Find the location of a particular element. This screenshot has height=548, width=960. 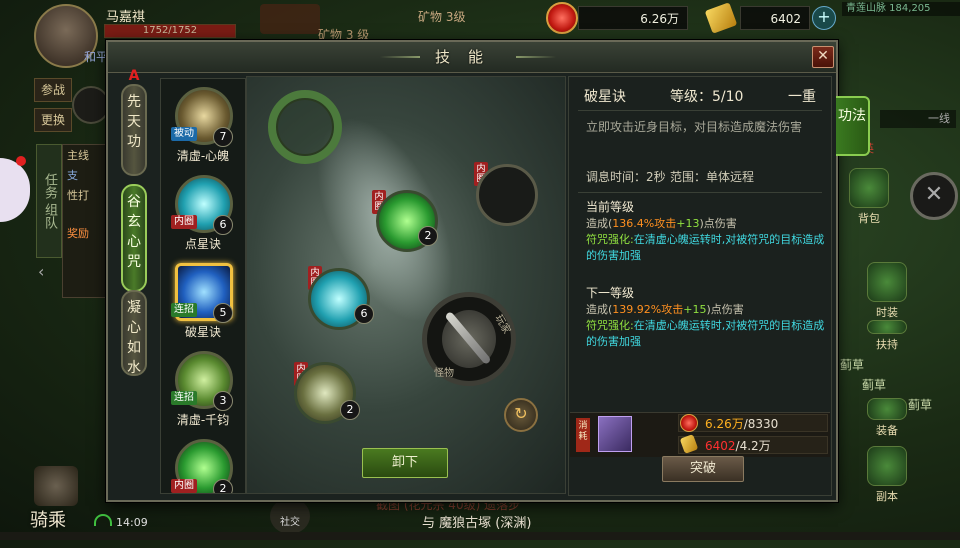

support-label: 扶持 is located at coordinates (887, 344).